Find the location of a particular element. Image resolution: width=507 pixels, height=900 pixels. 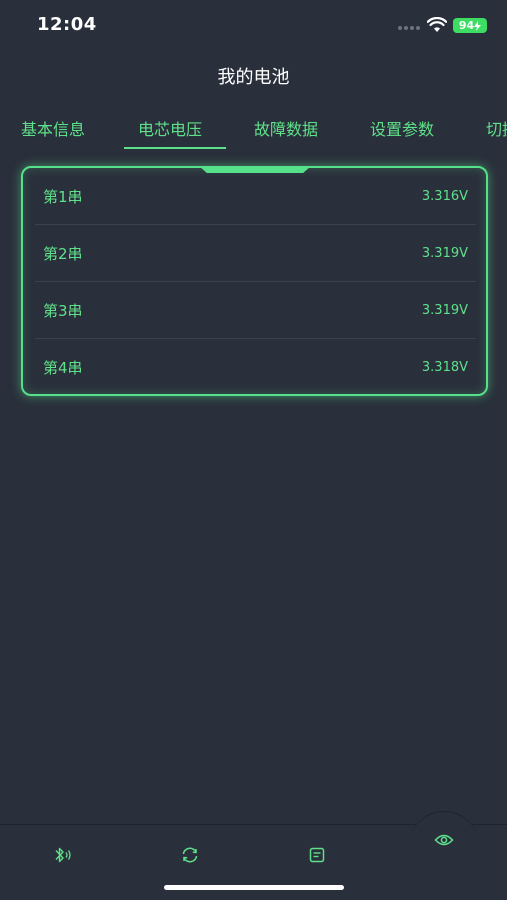

signal-icon is located at coordinates (409, 28).